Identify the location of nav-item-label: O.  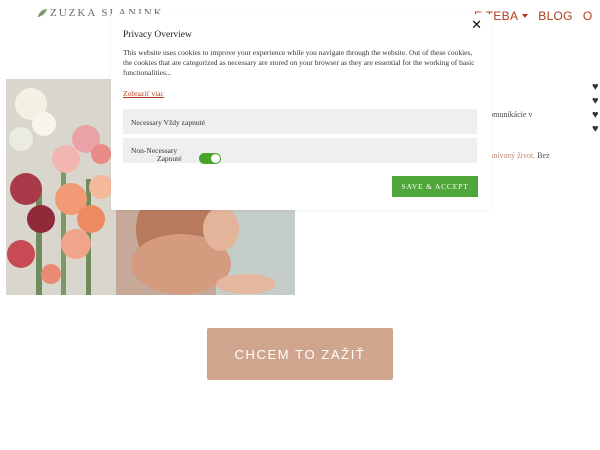
(587, 16).